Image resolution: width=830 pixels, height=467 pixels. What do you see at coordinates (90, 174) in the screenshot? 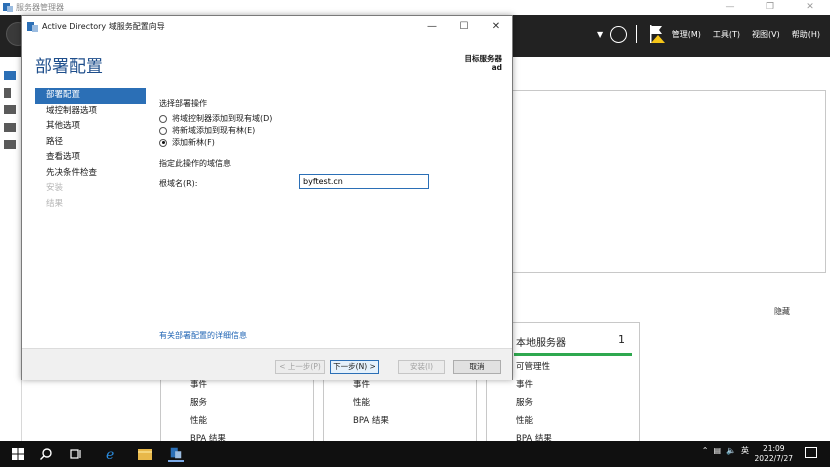
I see `nav-item-prerequisites-check: 先决条件检查` at bounding box center [90, 174].